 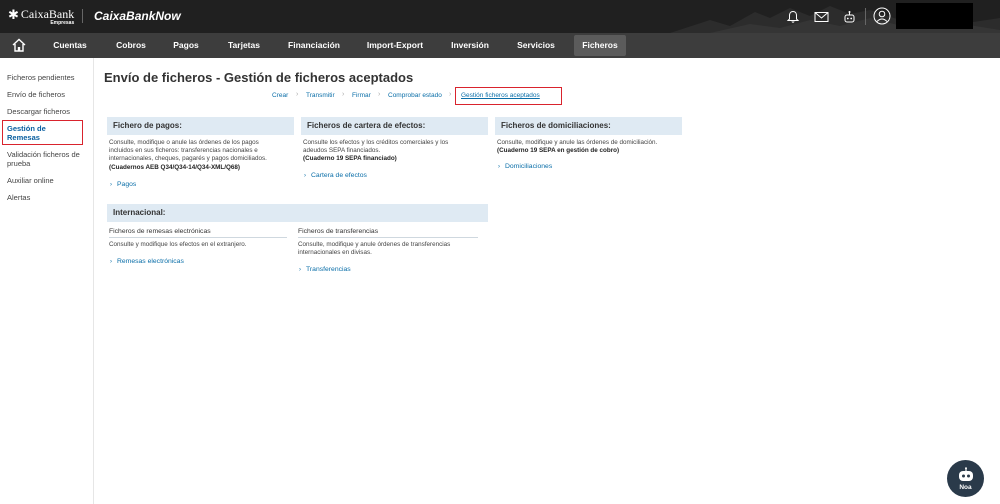 I want to click on sidebar-item-envio-ficheros: Envío de ficheros, so click(x=36, y=94).